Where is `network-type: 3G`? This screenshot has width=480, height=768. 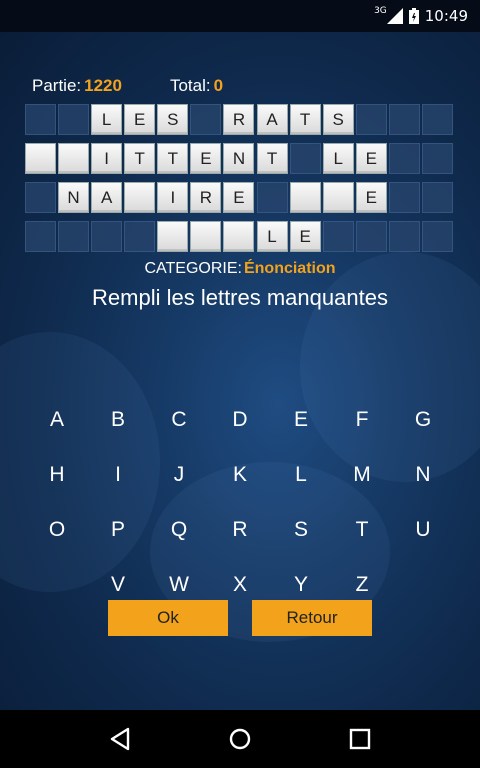 network-type: 3G is located at coordinates (380, 11).